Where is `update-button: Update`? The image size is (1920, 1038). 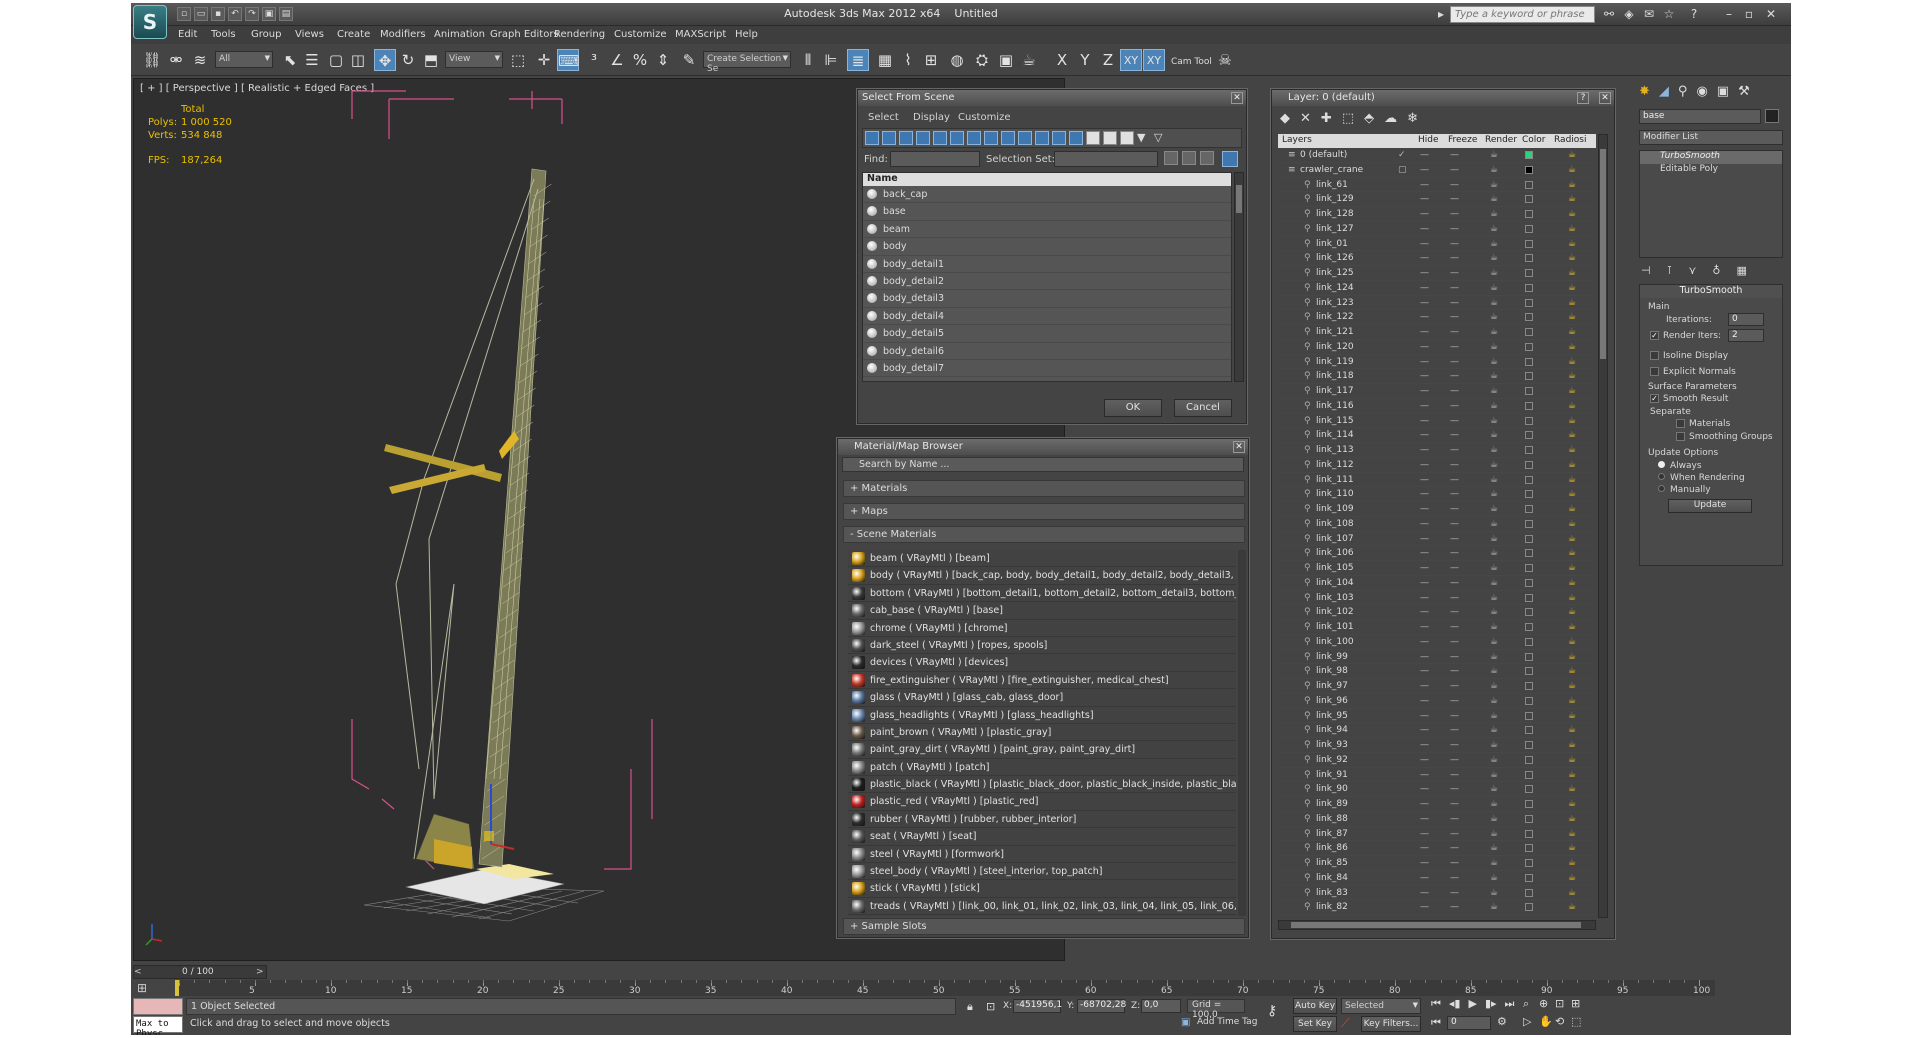
update-button: Update is located at coordinates (1710, 506).